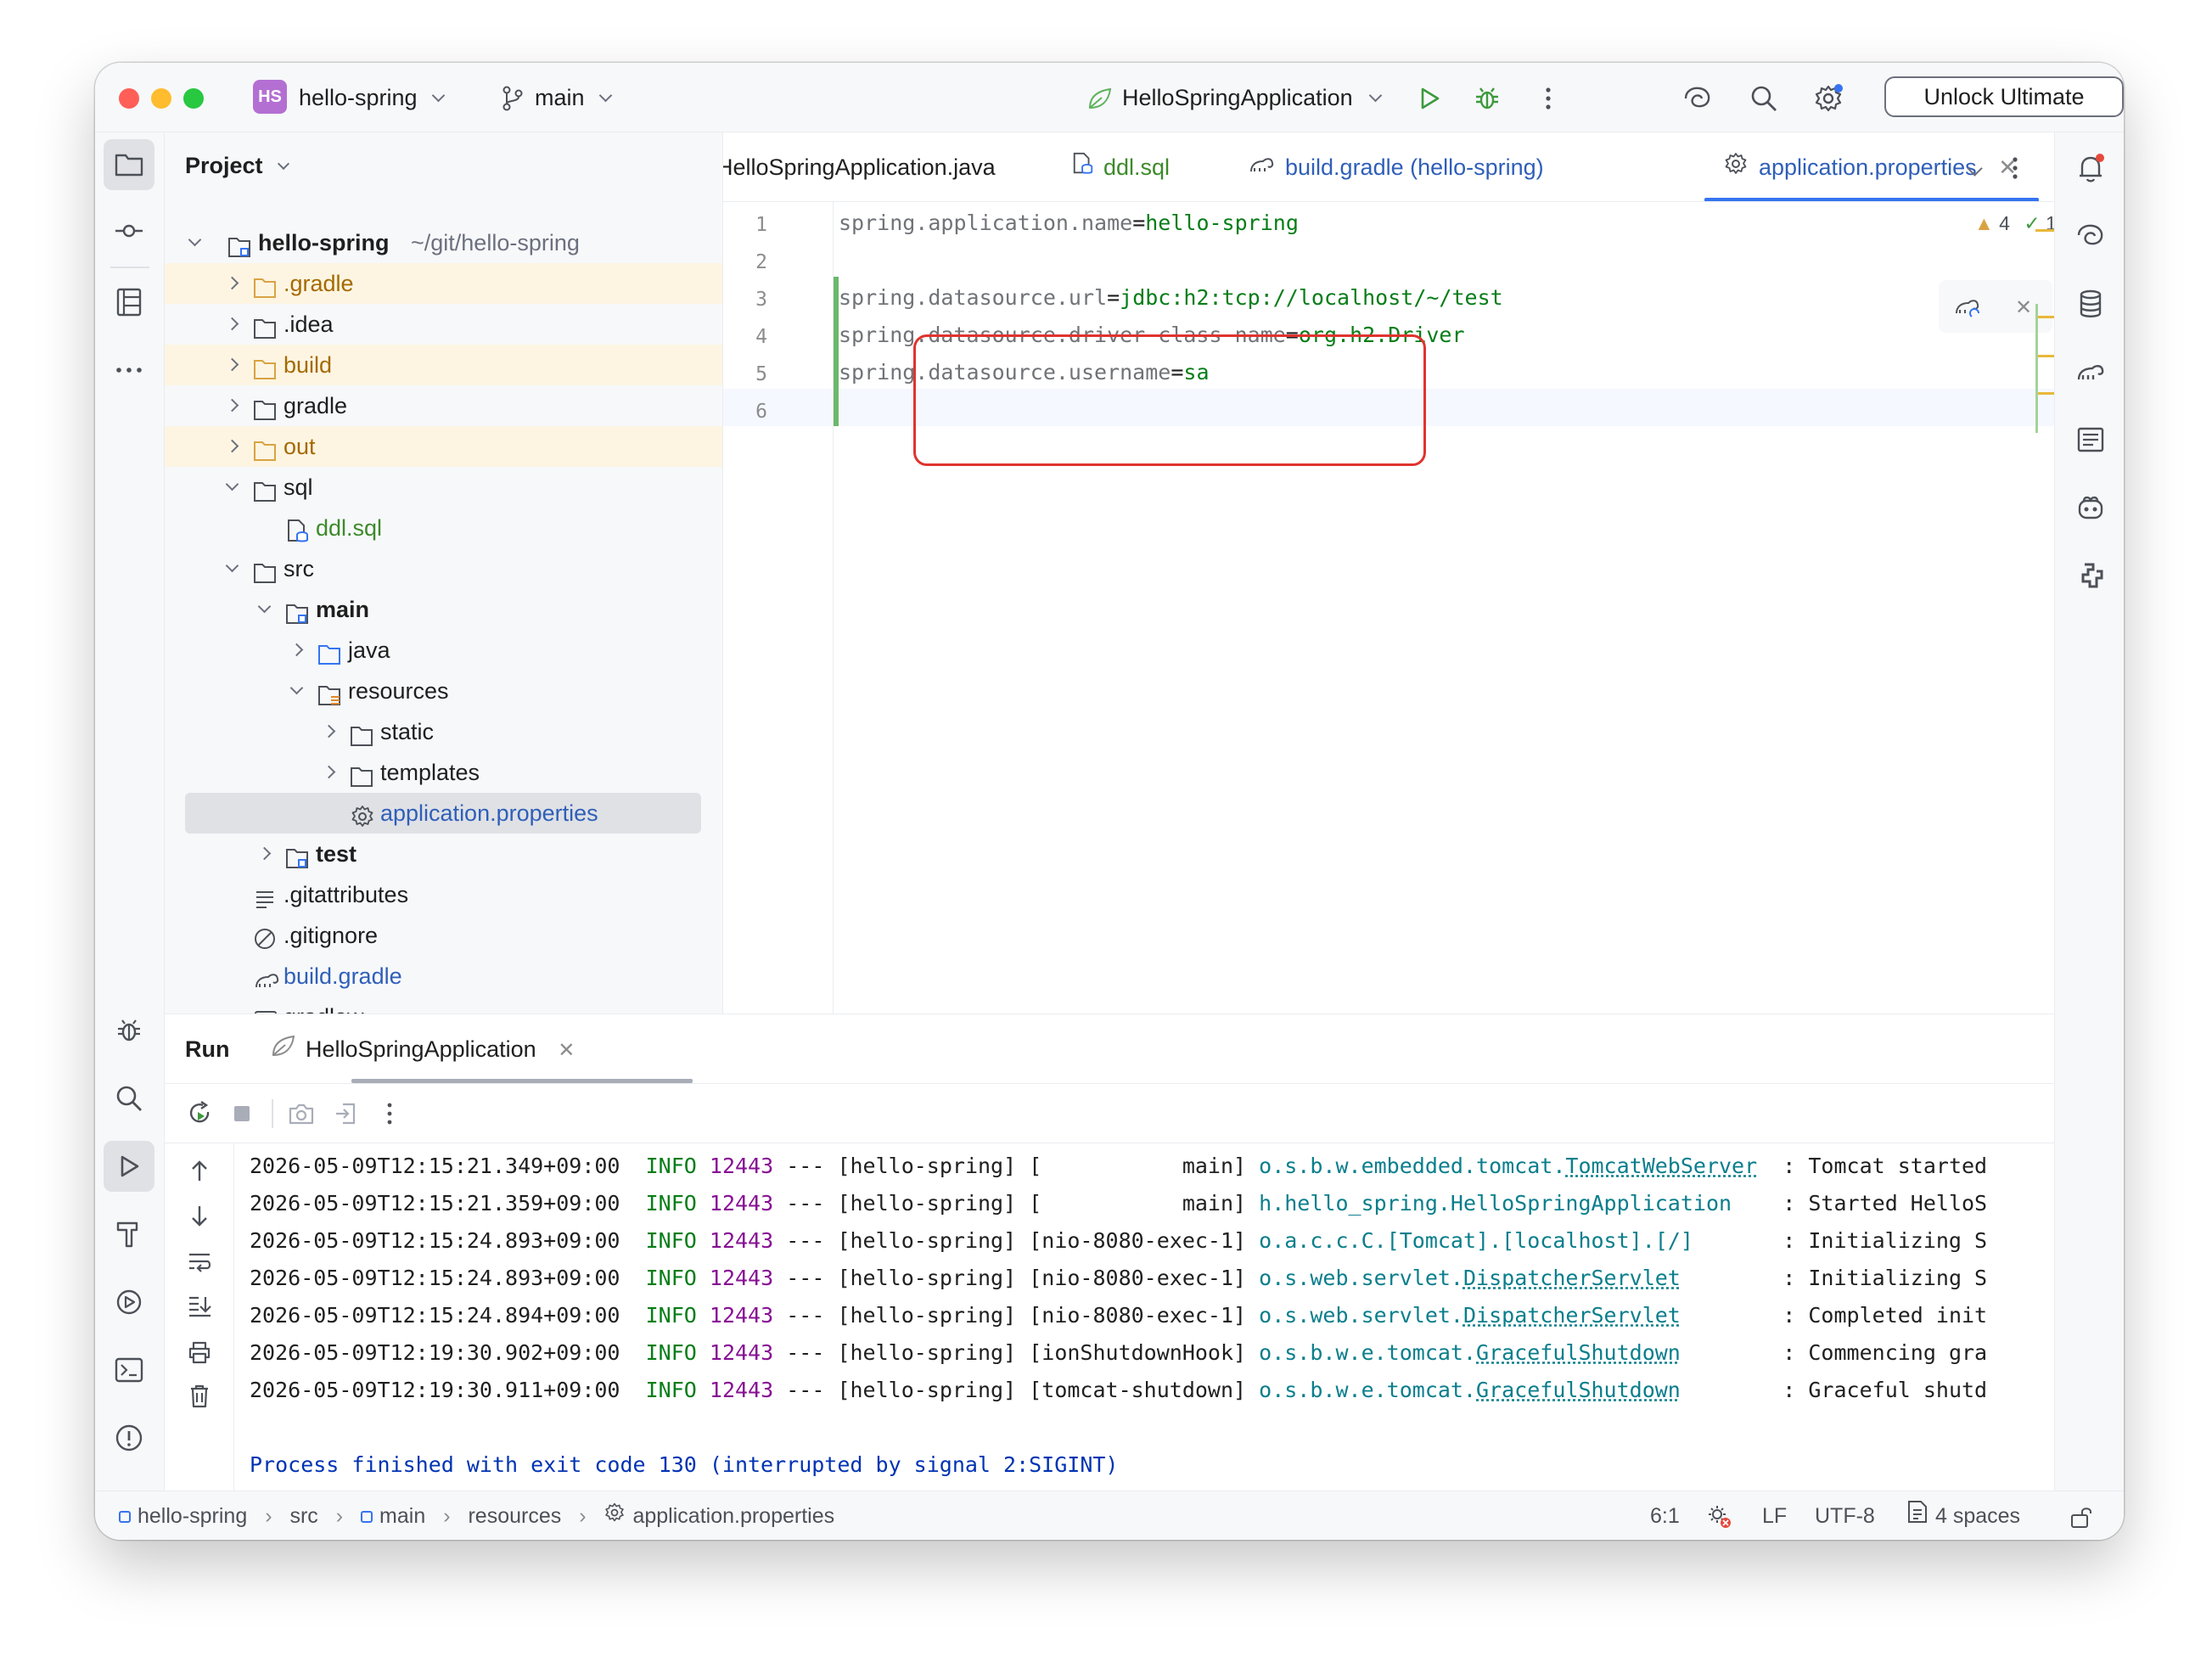  What do you see at coordinates (443, 772) in the screenshot?
I see `tree-item-templates: templates` at bounding box center [443, 772].